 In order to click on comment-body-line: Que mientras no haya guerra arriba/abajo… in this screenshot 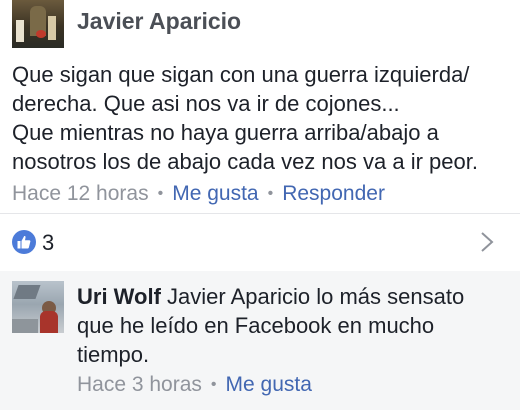, I will do `click(225, 132)`.